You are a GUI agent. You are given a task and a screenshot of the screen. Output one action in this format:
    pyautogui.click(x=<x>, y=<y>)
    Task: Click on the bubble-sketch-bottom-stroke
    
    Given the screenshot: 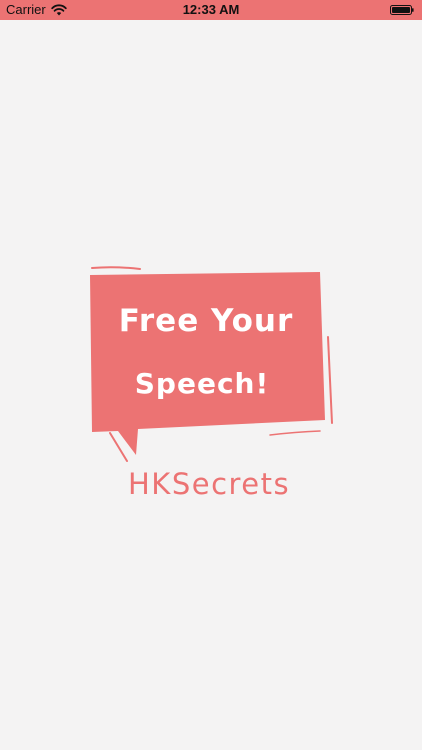 What is the action you would take?
    pyautogui.click(x=295, y=433)
    